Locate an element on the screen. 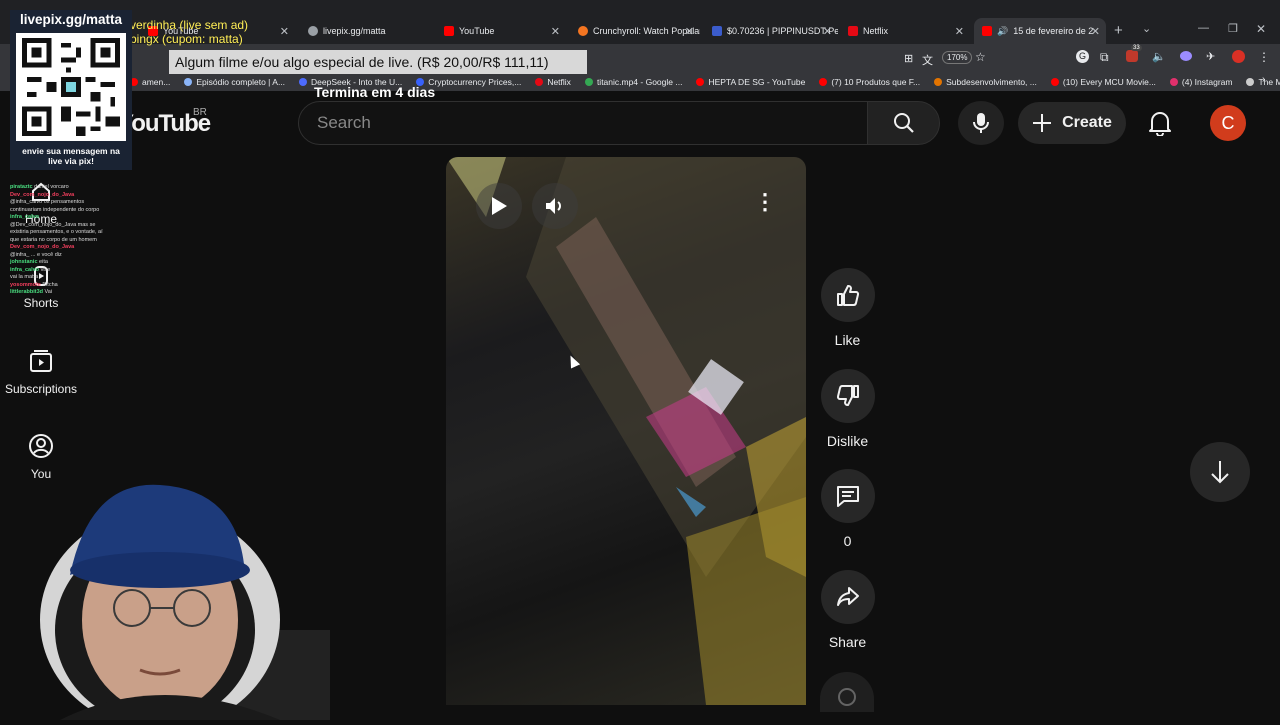 The image size is (1280, 725). browser-tab: $0.70236 | PIPPINUSDT Pe ✕ is located at coordinates (771, 31).